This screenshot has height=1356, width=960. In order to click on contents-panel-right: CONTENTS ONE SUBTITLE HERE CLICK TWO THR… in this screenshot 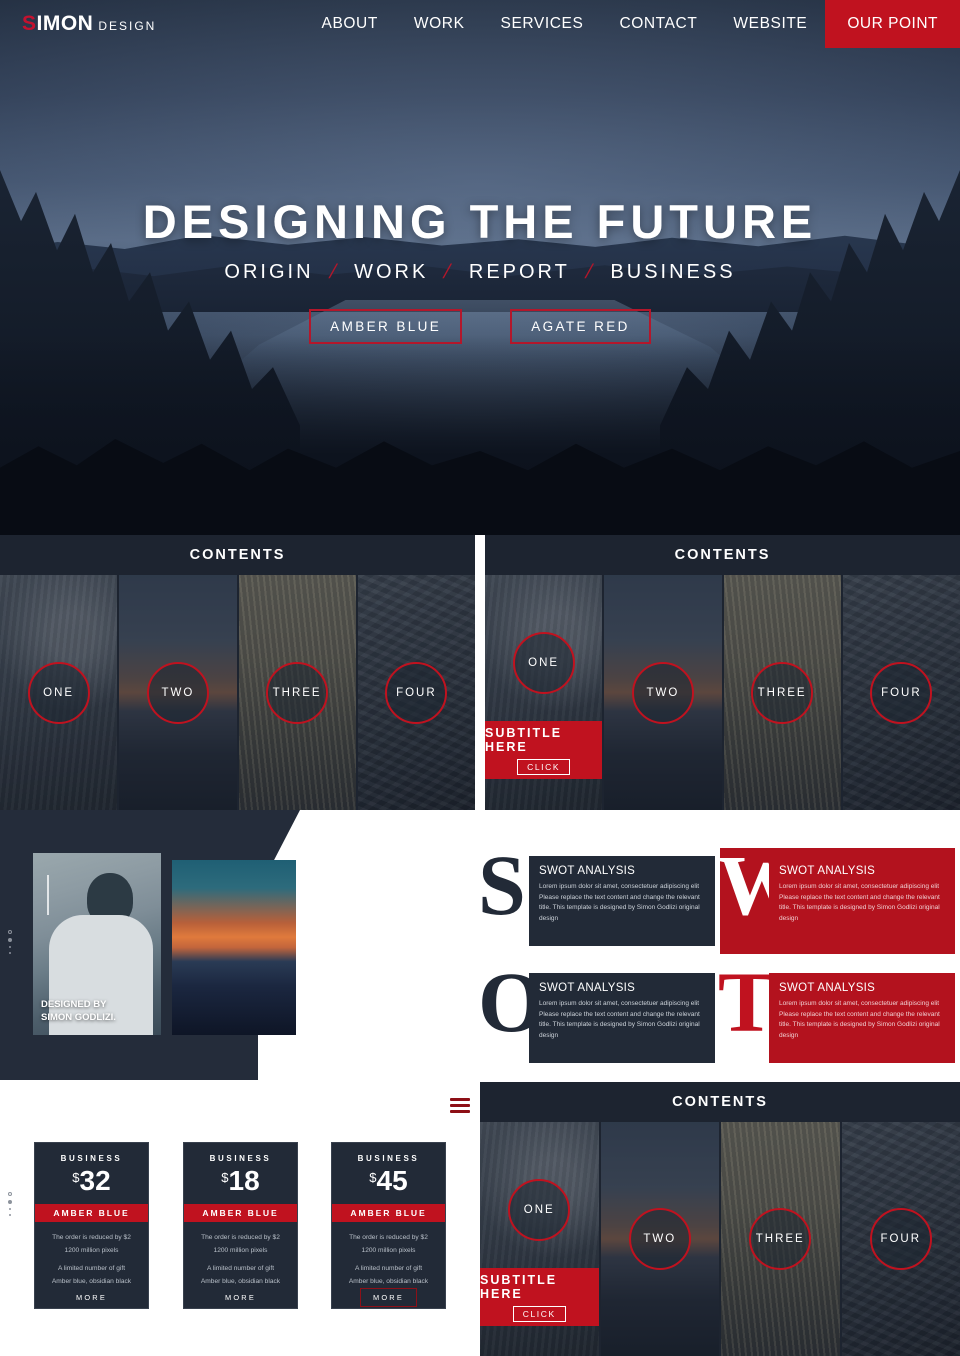, I will do `click(722, 672)`.